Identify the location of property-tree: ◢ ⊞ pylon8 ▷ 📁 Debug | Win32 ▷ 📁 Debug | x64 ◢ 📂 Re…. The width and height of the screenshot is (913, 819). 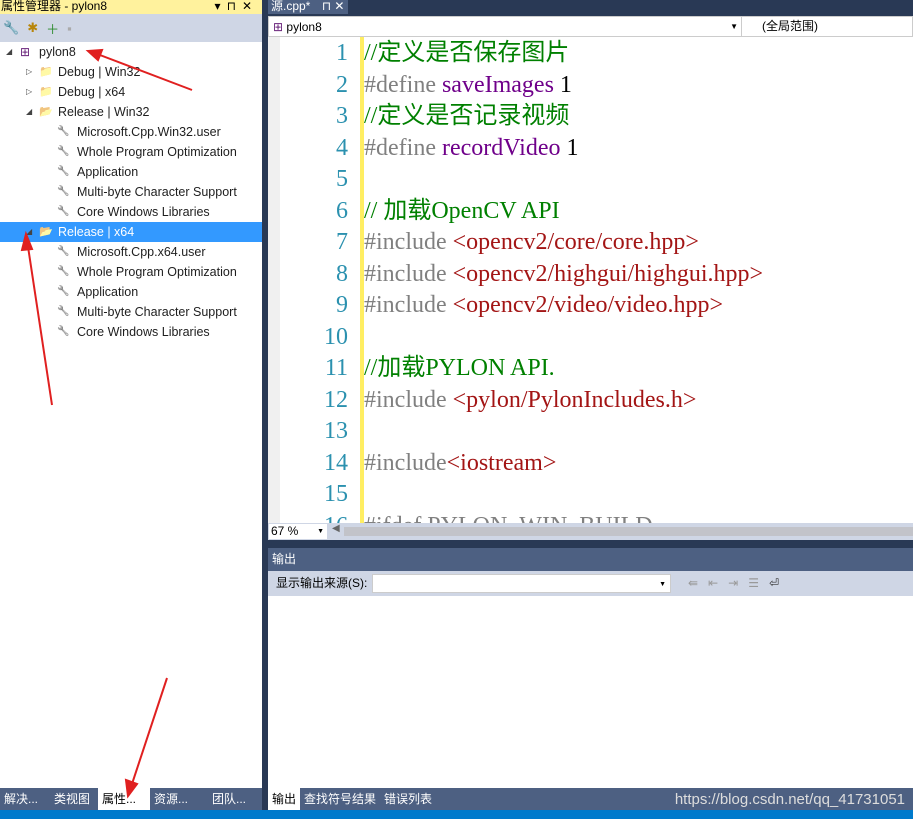
(131, 192).